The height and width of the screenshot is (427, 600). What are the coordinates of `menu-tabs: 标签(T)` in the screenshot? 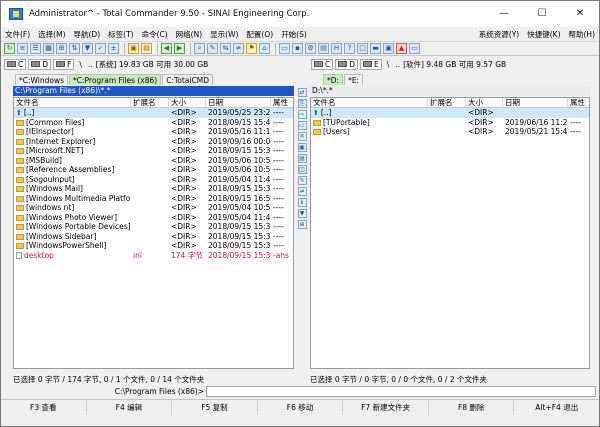 It's located at (120, 34).